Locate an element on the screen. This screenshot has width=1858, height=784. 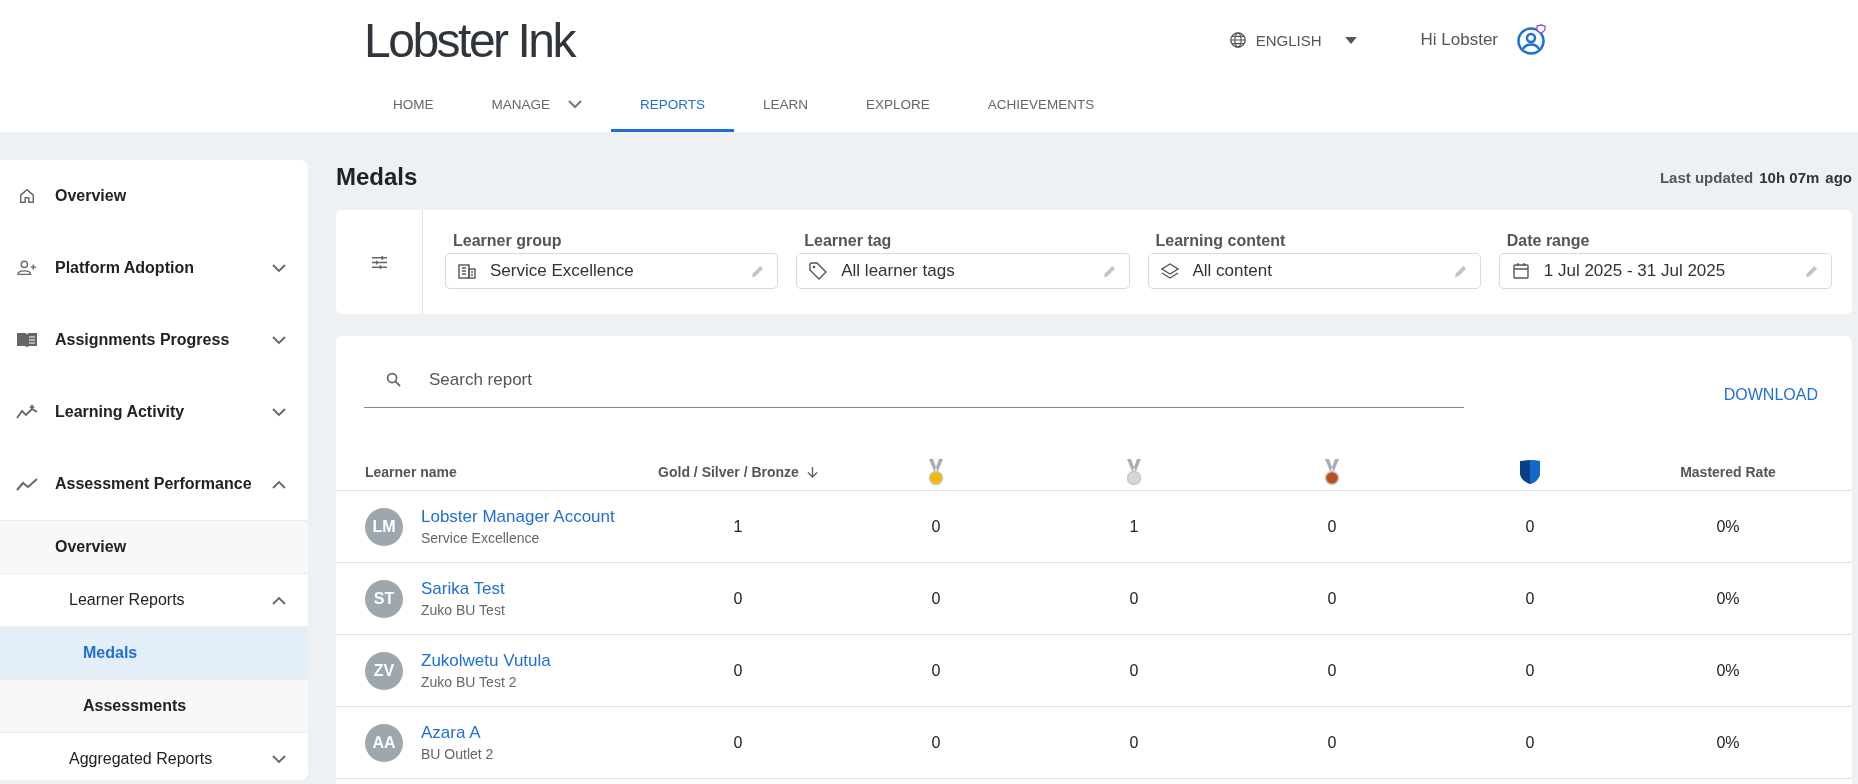
page-title: Medals is located at coordinates (377, 177).